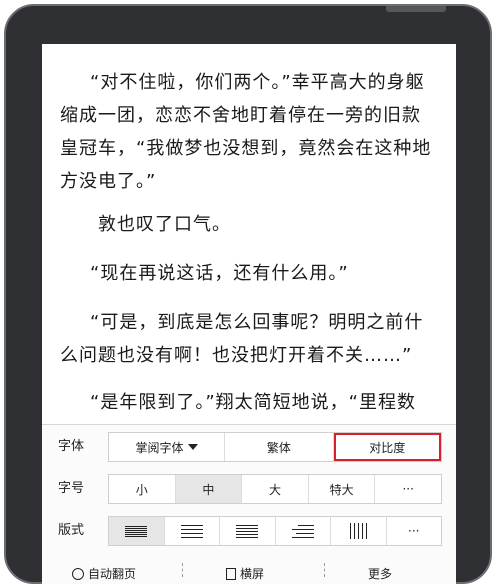 This screenshot has width=500, height=584. I want to click on size-medium-button: 中, so click(209, 489).